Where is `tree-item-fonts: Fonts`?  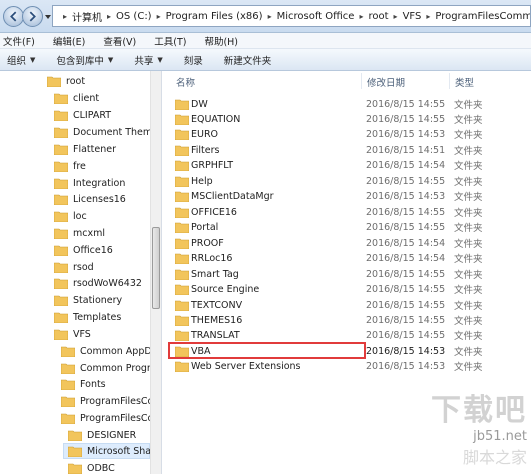
tree-item-fonts: Fonts is located at coordinates (83, 384).